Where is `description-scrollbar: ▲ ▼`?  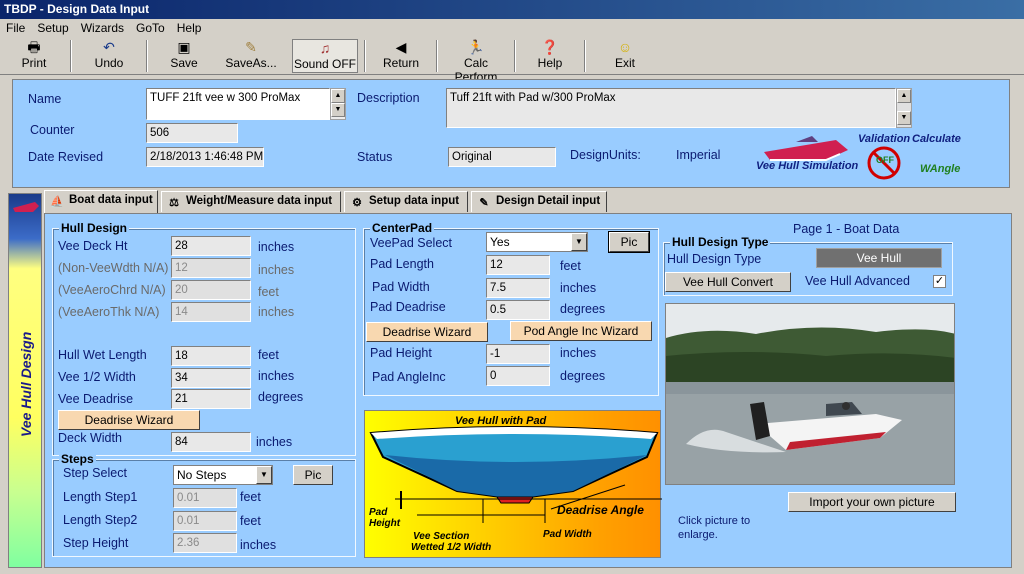 description-scrollbar: ▲ ▼ is located at coordinates (904, 108).